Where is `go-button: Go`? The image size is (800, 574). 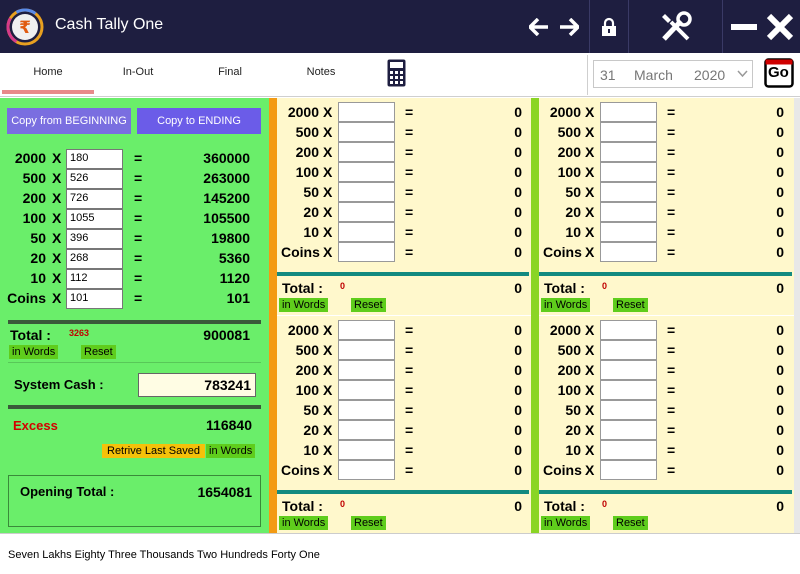
go-button: Go is located at coordinates (779, 73).